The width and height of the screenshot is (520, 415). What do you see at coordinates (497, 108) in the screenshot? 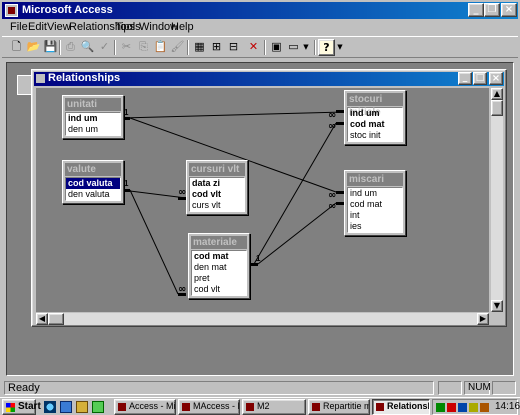
I see `vertical-scroll-thumb` at bounding box center [497, 108].